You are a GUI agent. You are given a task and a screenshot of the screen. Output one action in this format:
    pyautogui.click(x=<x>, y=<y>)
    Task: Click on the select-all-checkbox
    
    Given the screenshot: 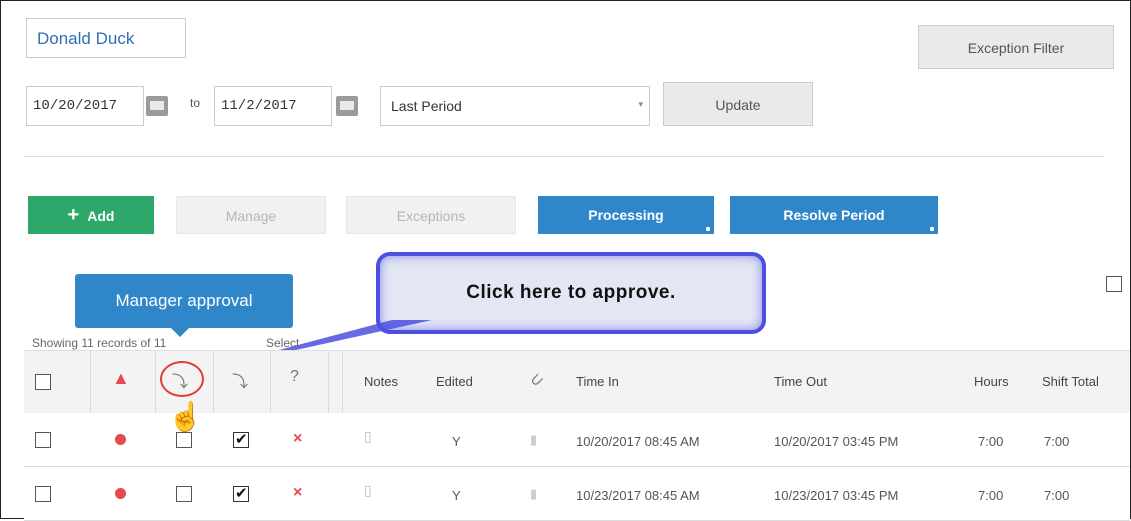 What is the action you would take?
    pyautogui.click(x=43, y=382)
    